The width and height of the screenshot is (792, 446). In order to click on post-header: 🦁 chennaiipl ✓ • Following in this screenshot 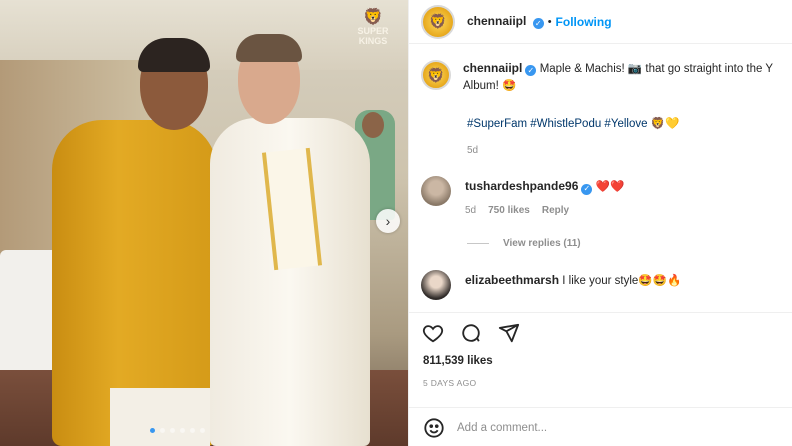, I will do `click(600, 22)`.